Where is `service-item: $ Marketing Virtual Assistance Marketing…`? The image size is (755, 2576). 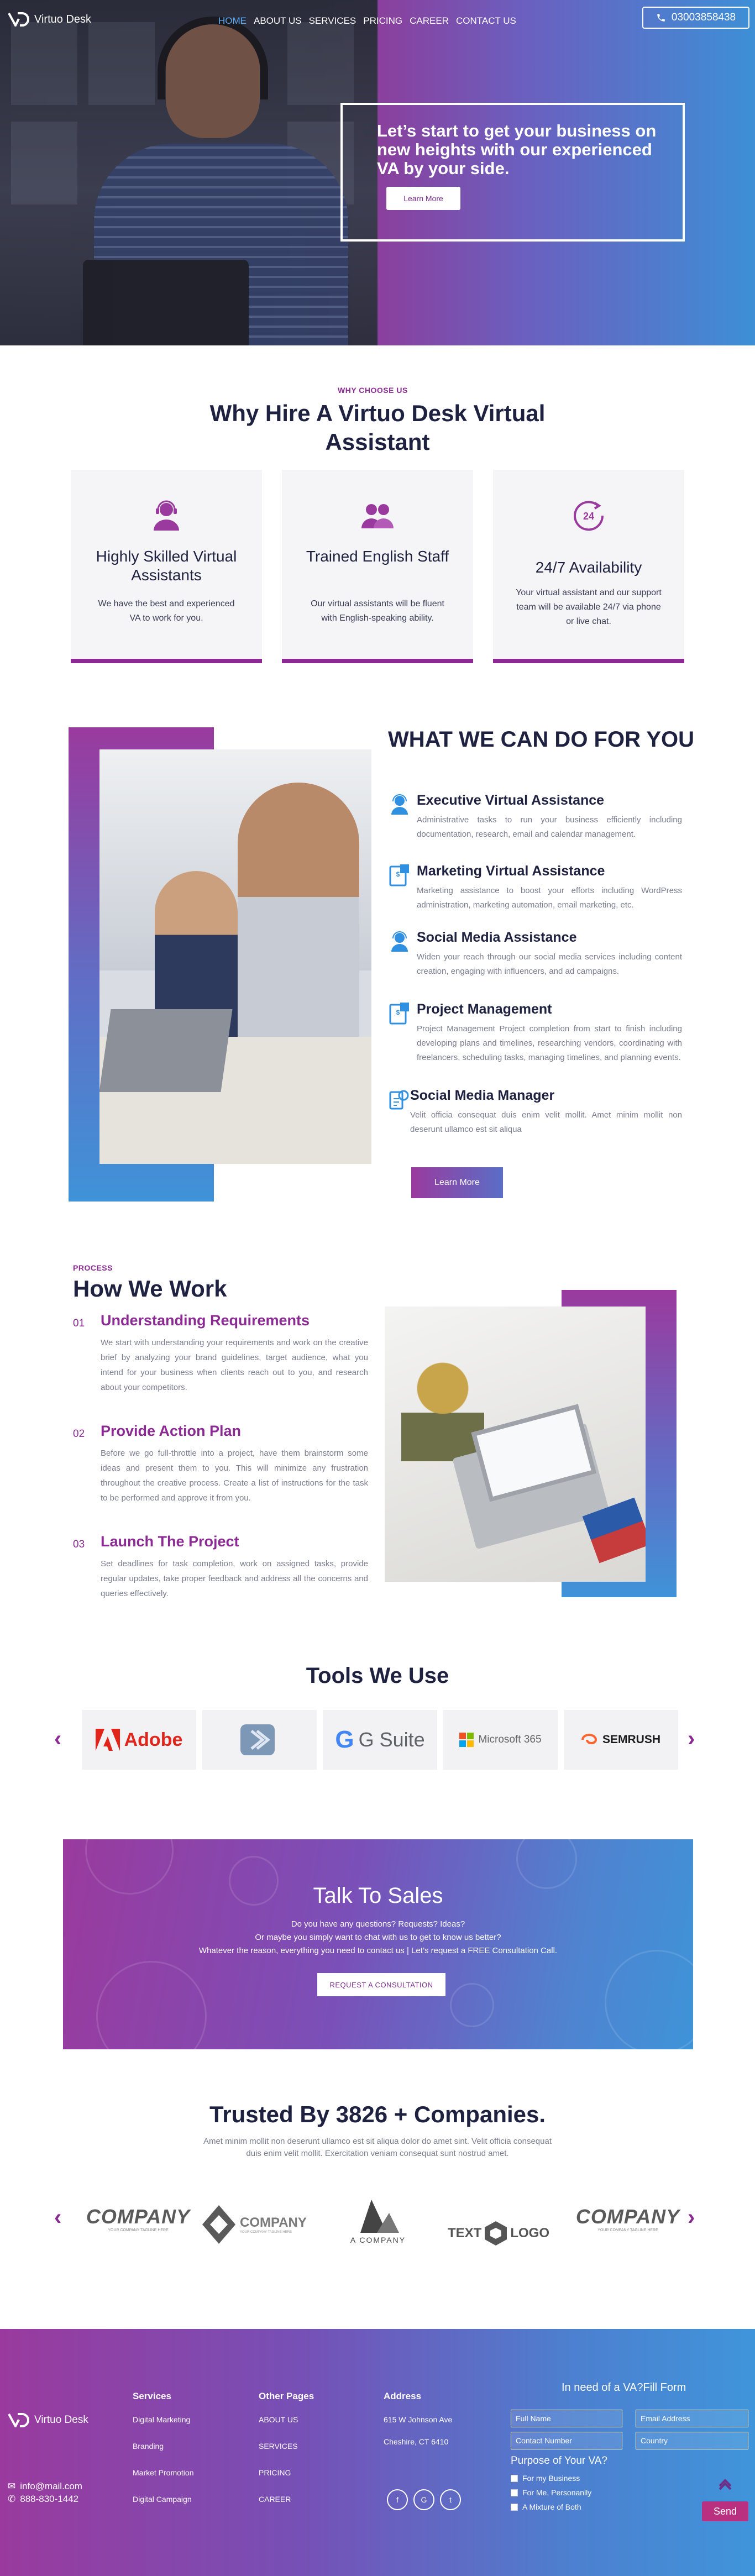
service-item: $ Marketing Virtual Assistance Marketing… is located at coordinates (535, 896).